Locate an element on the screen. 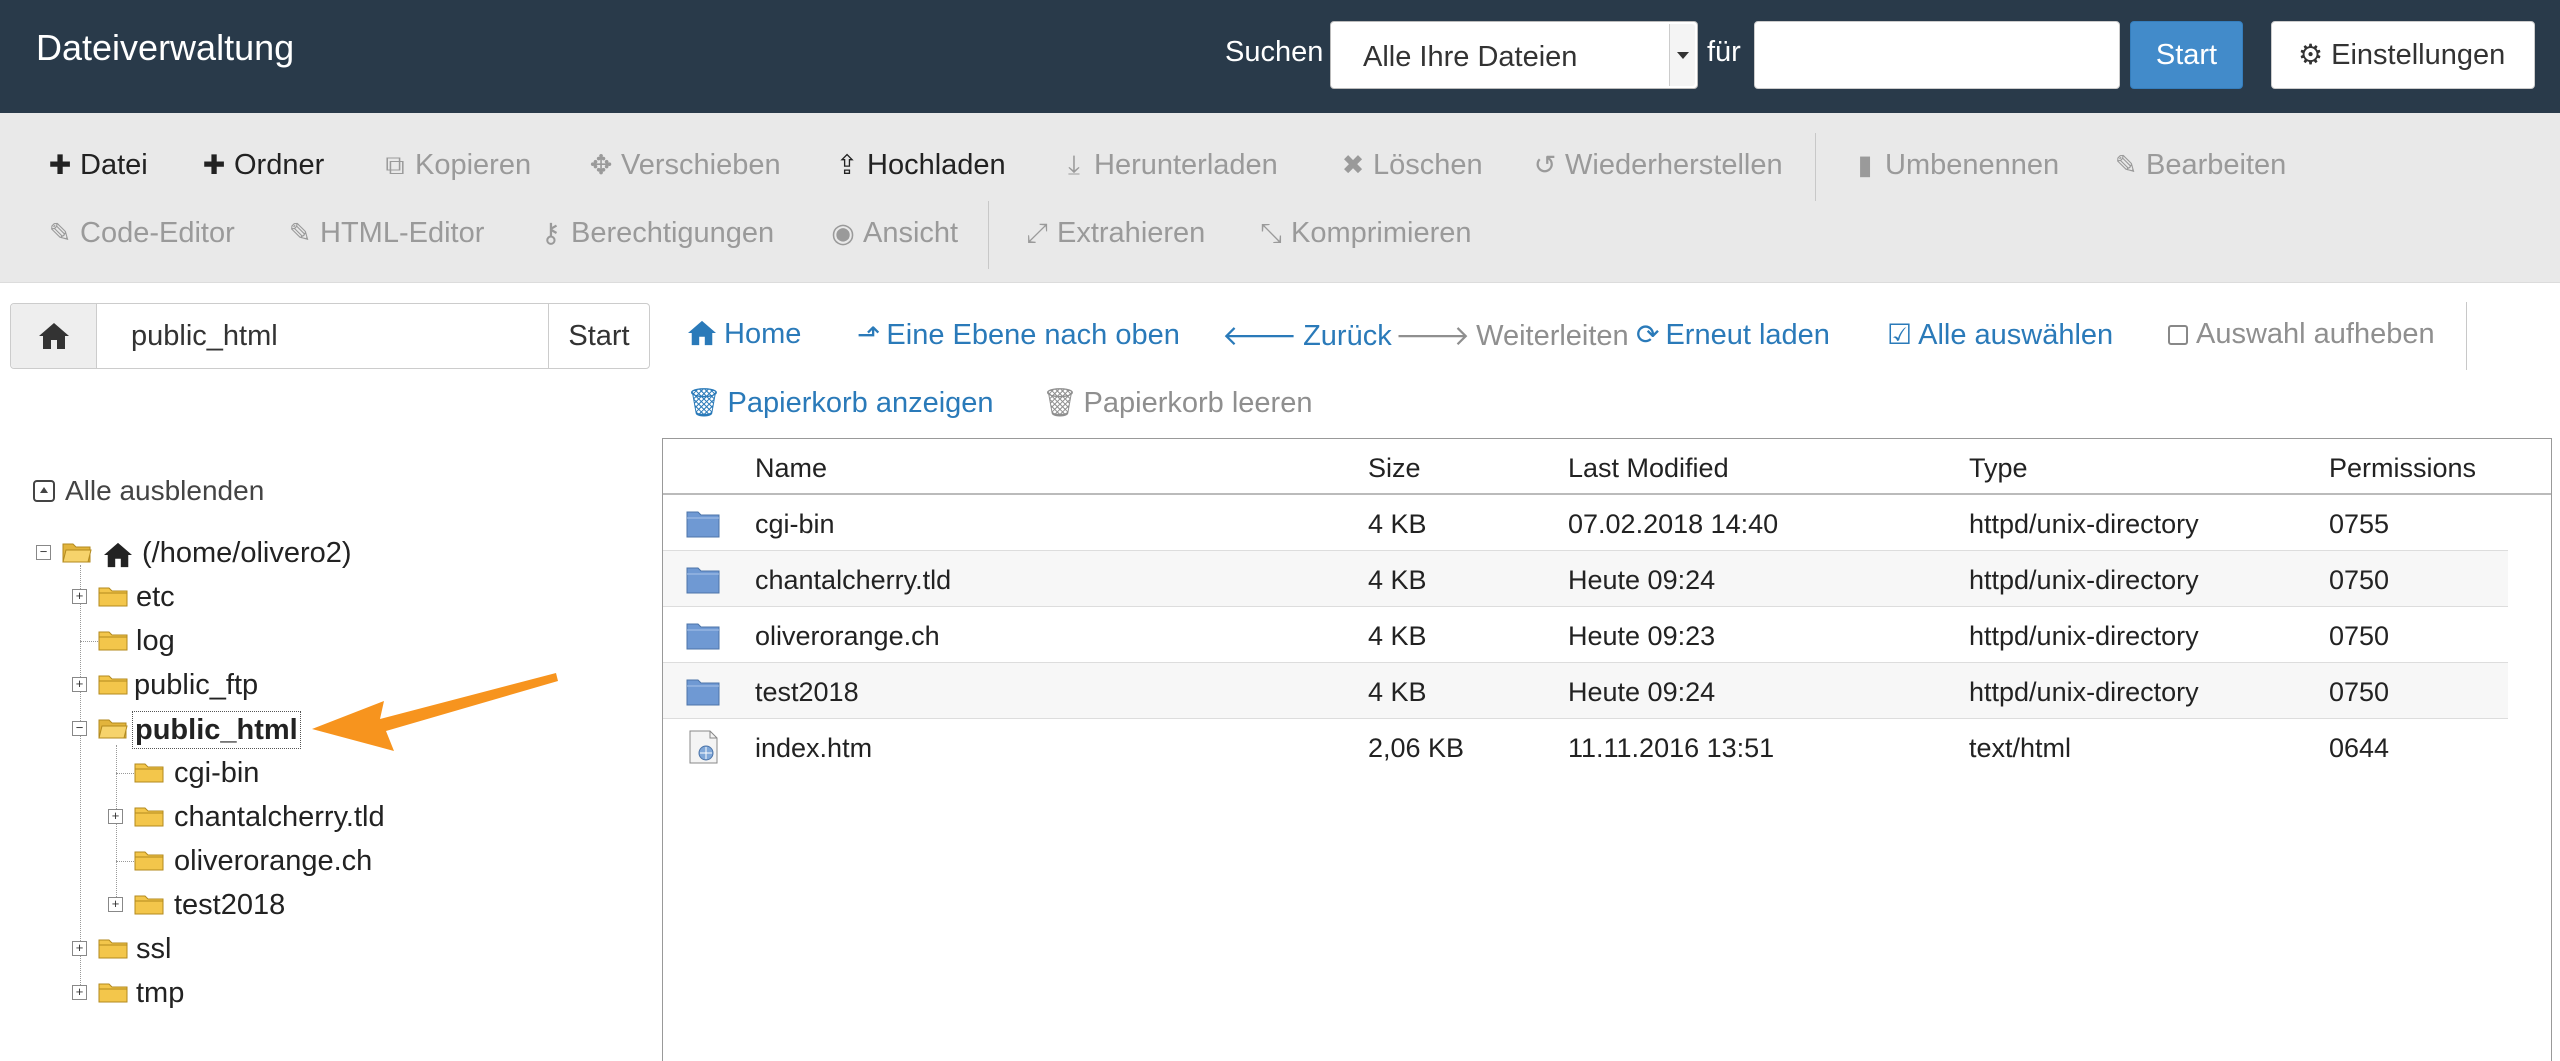  file-permissions: 0750 is located at coordinates (2359, 636).